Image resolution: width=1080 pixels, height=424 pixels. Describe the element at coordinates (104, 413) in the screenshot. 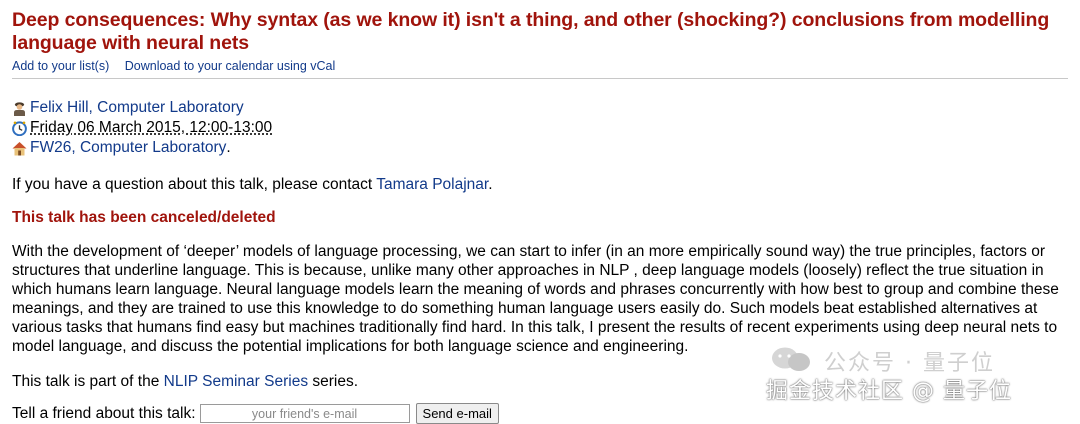

I see `tell-friend-label: Tell a friend about this talk:` at that location.